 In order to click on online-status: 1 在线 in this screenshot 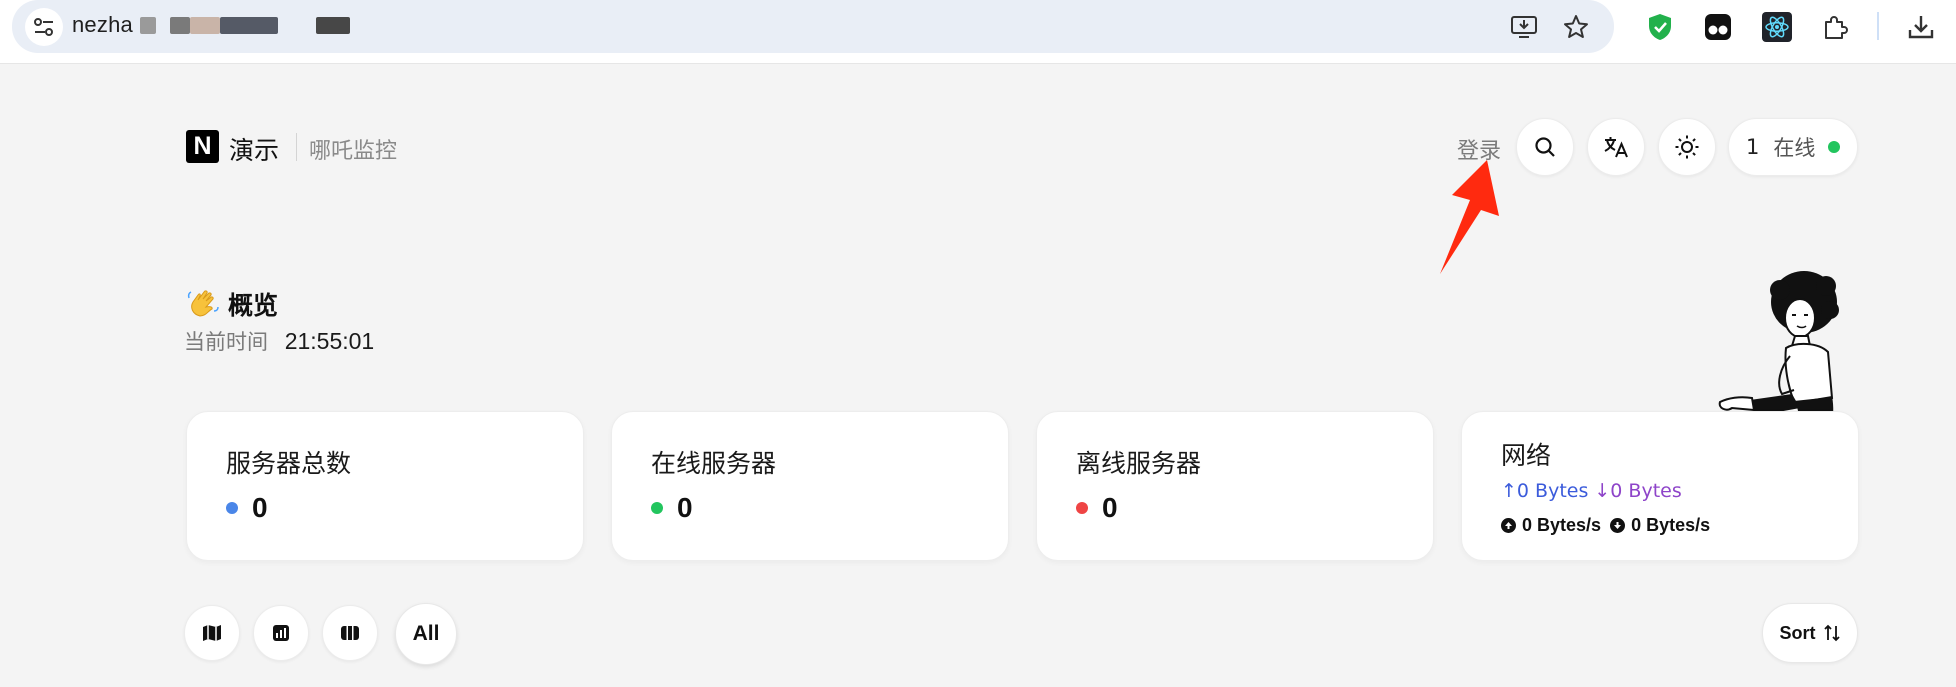, I will do `click(1793, 147)`.